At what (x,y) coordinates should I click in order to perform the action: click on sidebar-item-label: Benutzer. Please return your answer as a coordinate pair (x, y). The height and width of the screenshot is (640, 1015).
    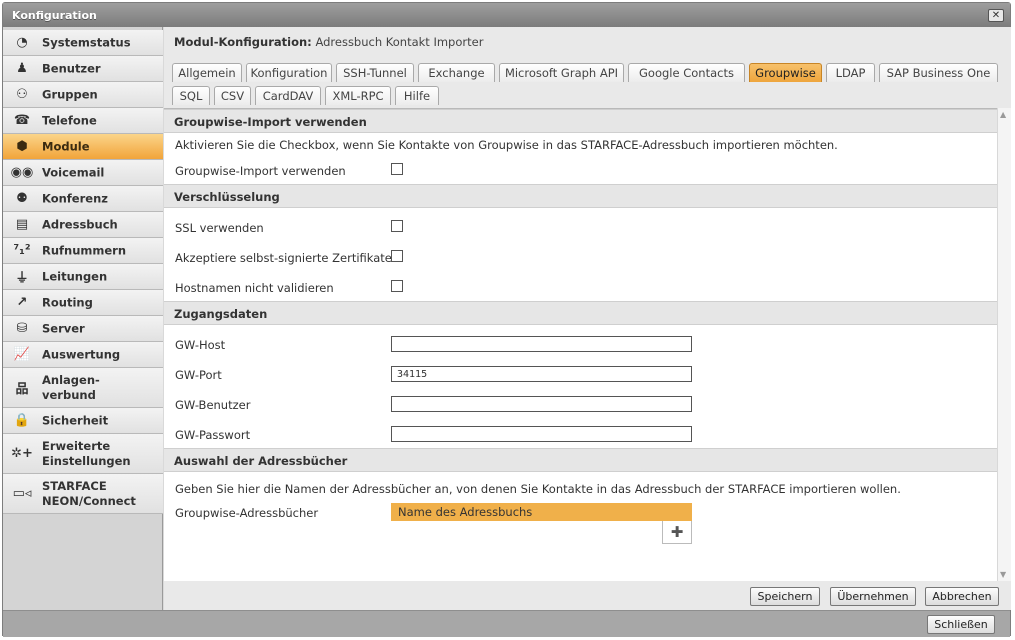
    Looking at the image, I should click on (71, 68).